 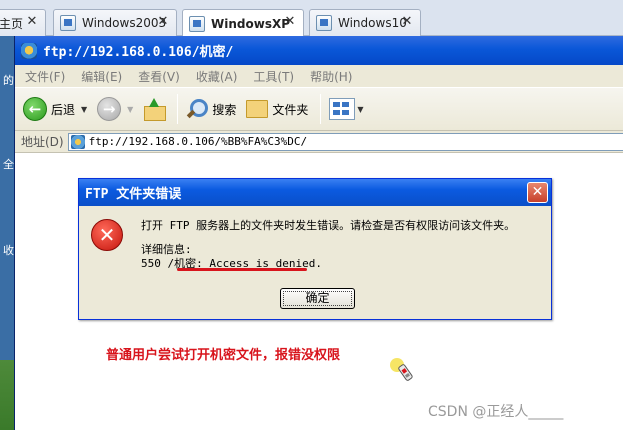 I want to click on red-underline-annotation, so click(x=242, y=269).